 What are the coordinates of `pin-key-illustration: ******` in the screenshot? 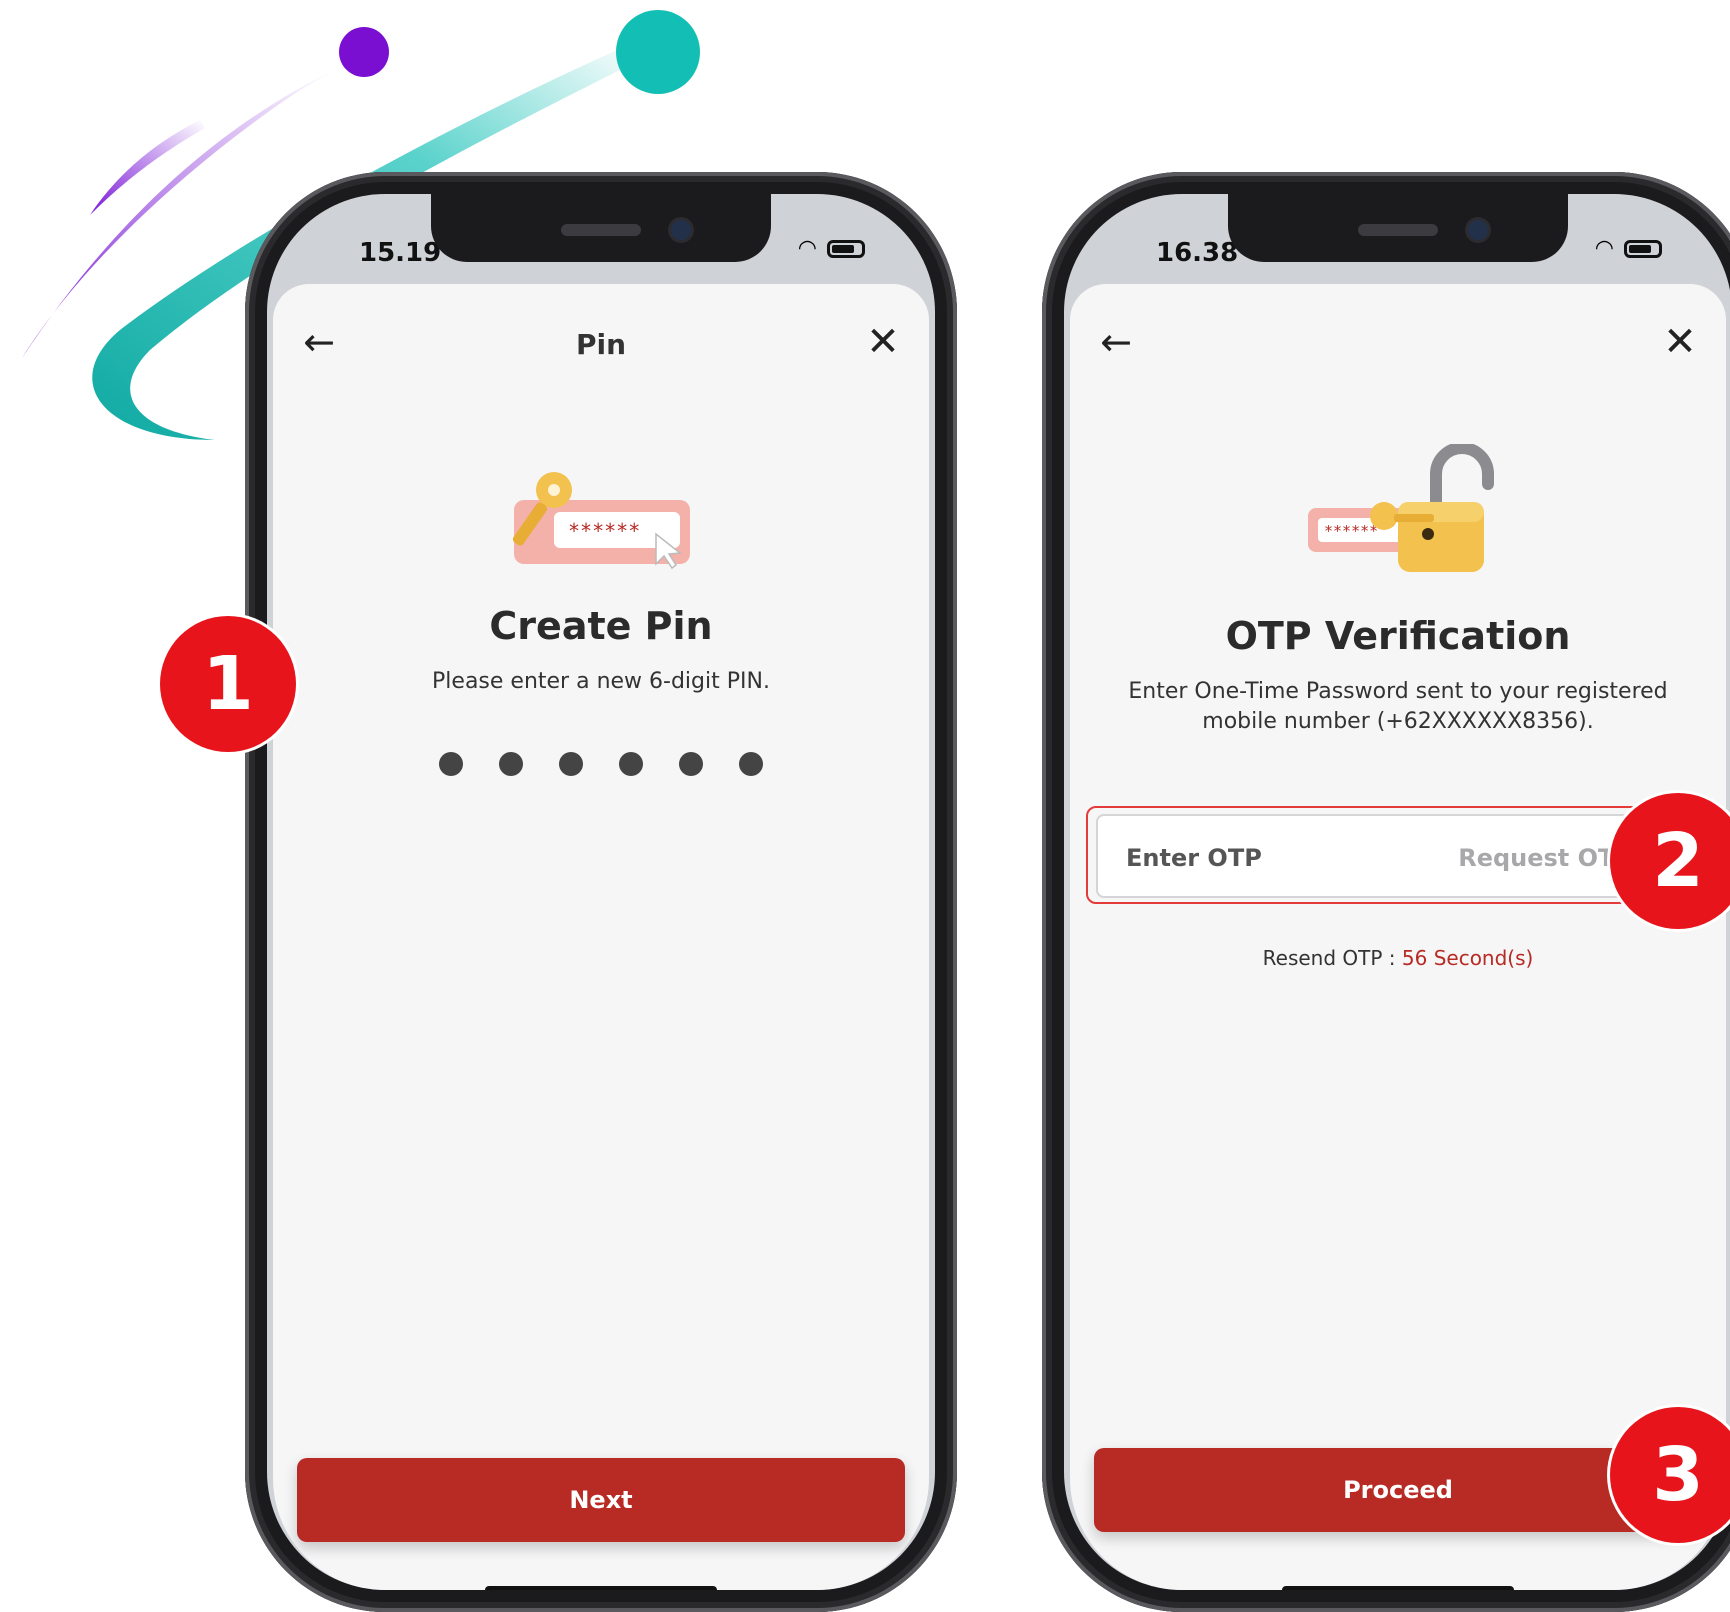 It's located at (601, 521).